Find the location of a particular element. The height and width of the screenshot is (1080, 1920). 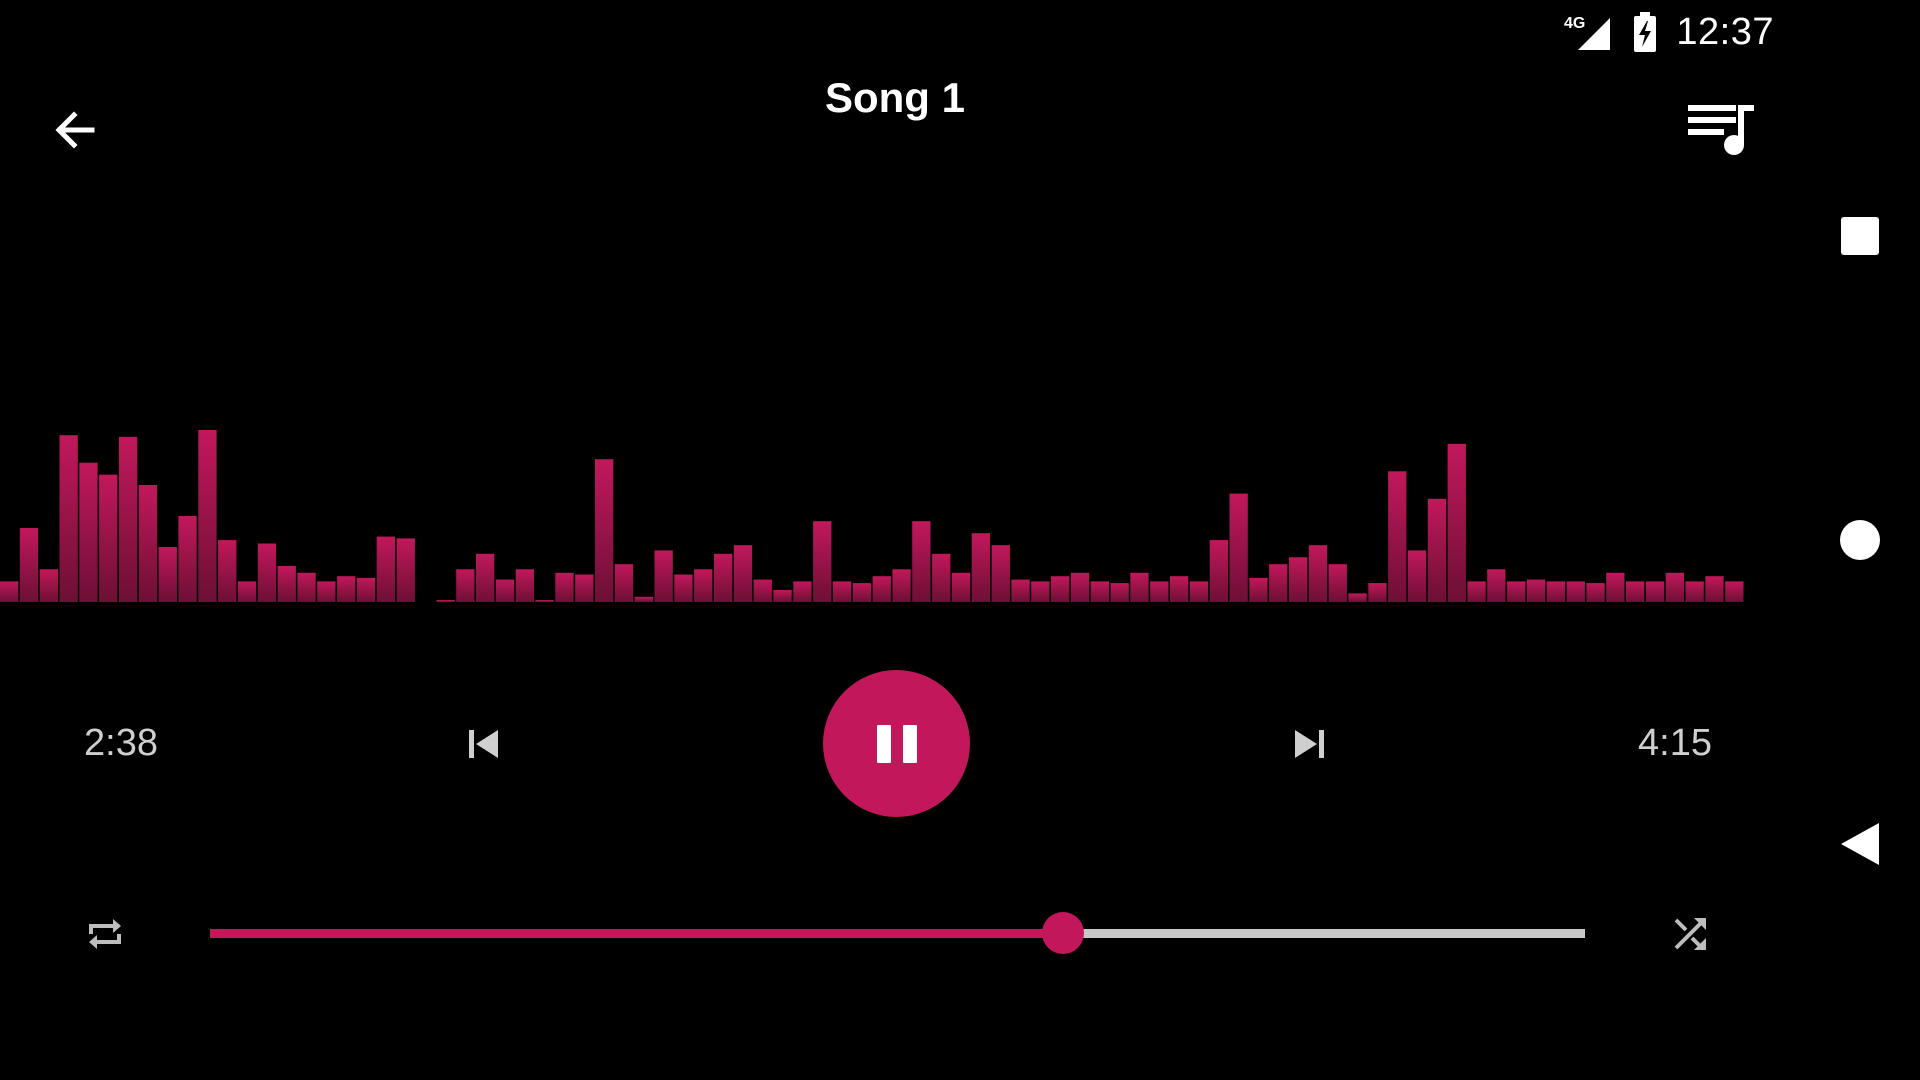

repeat-icon is located at coordinates (105, 934).